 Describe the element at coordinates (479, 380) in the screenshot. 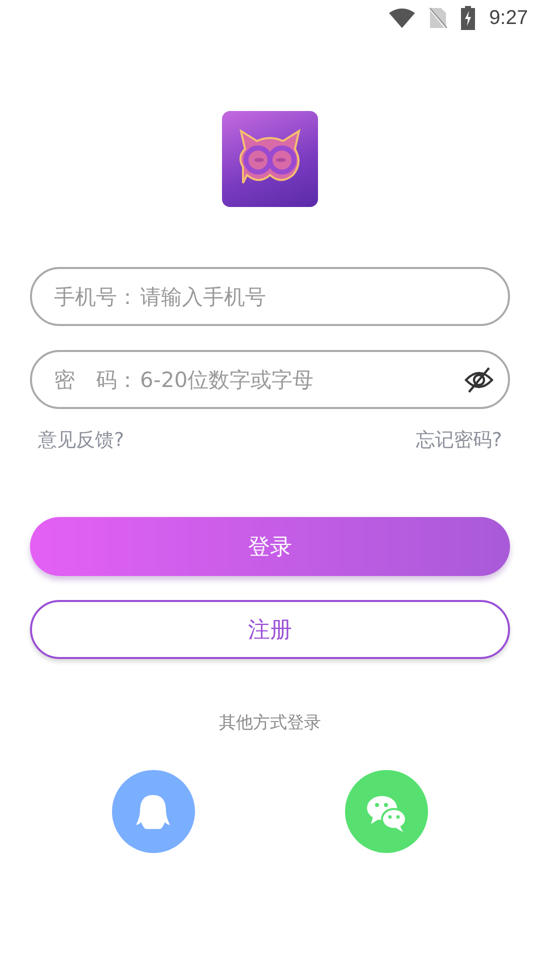

I see `hide-password-icon` at that location.